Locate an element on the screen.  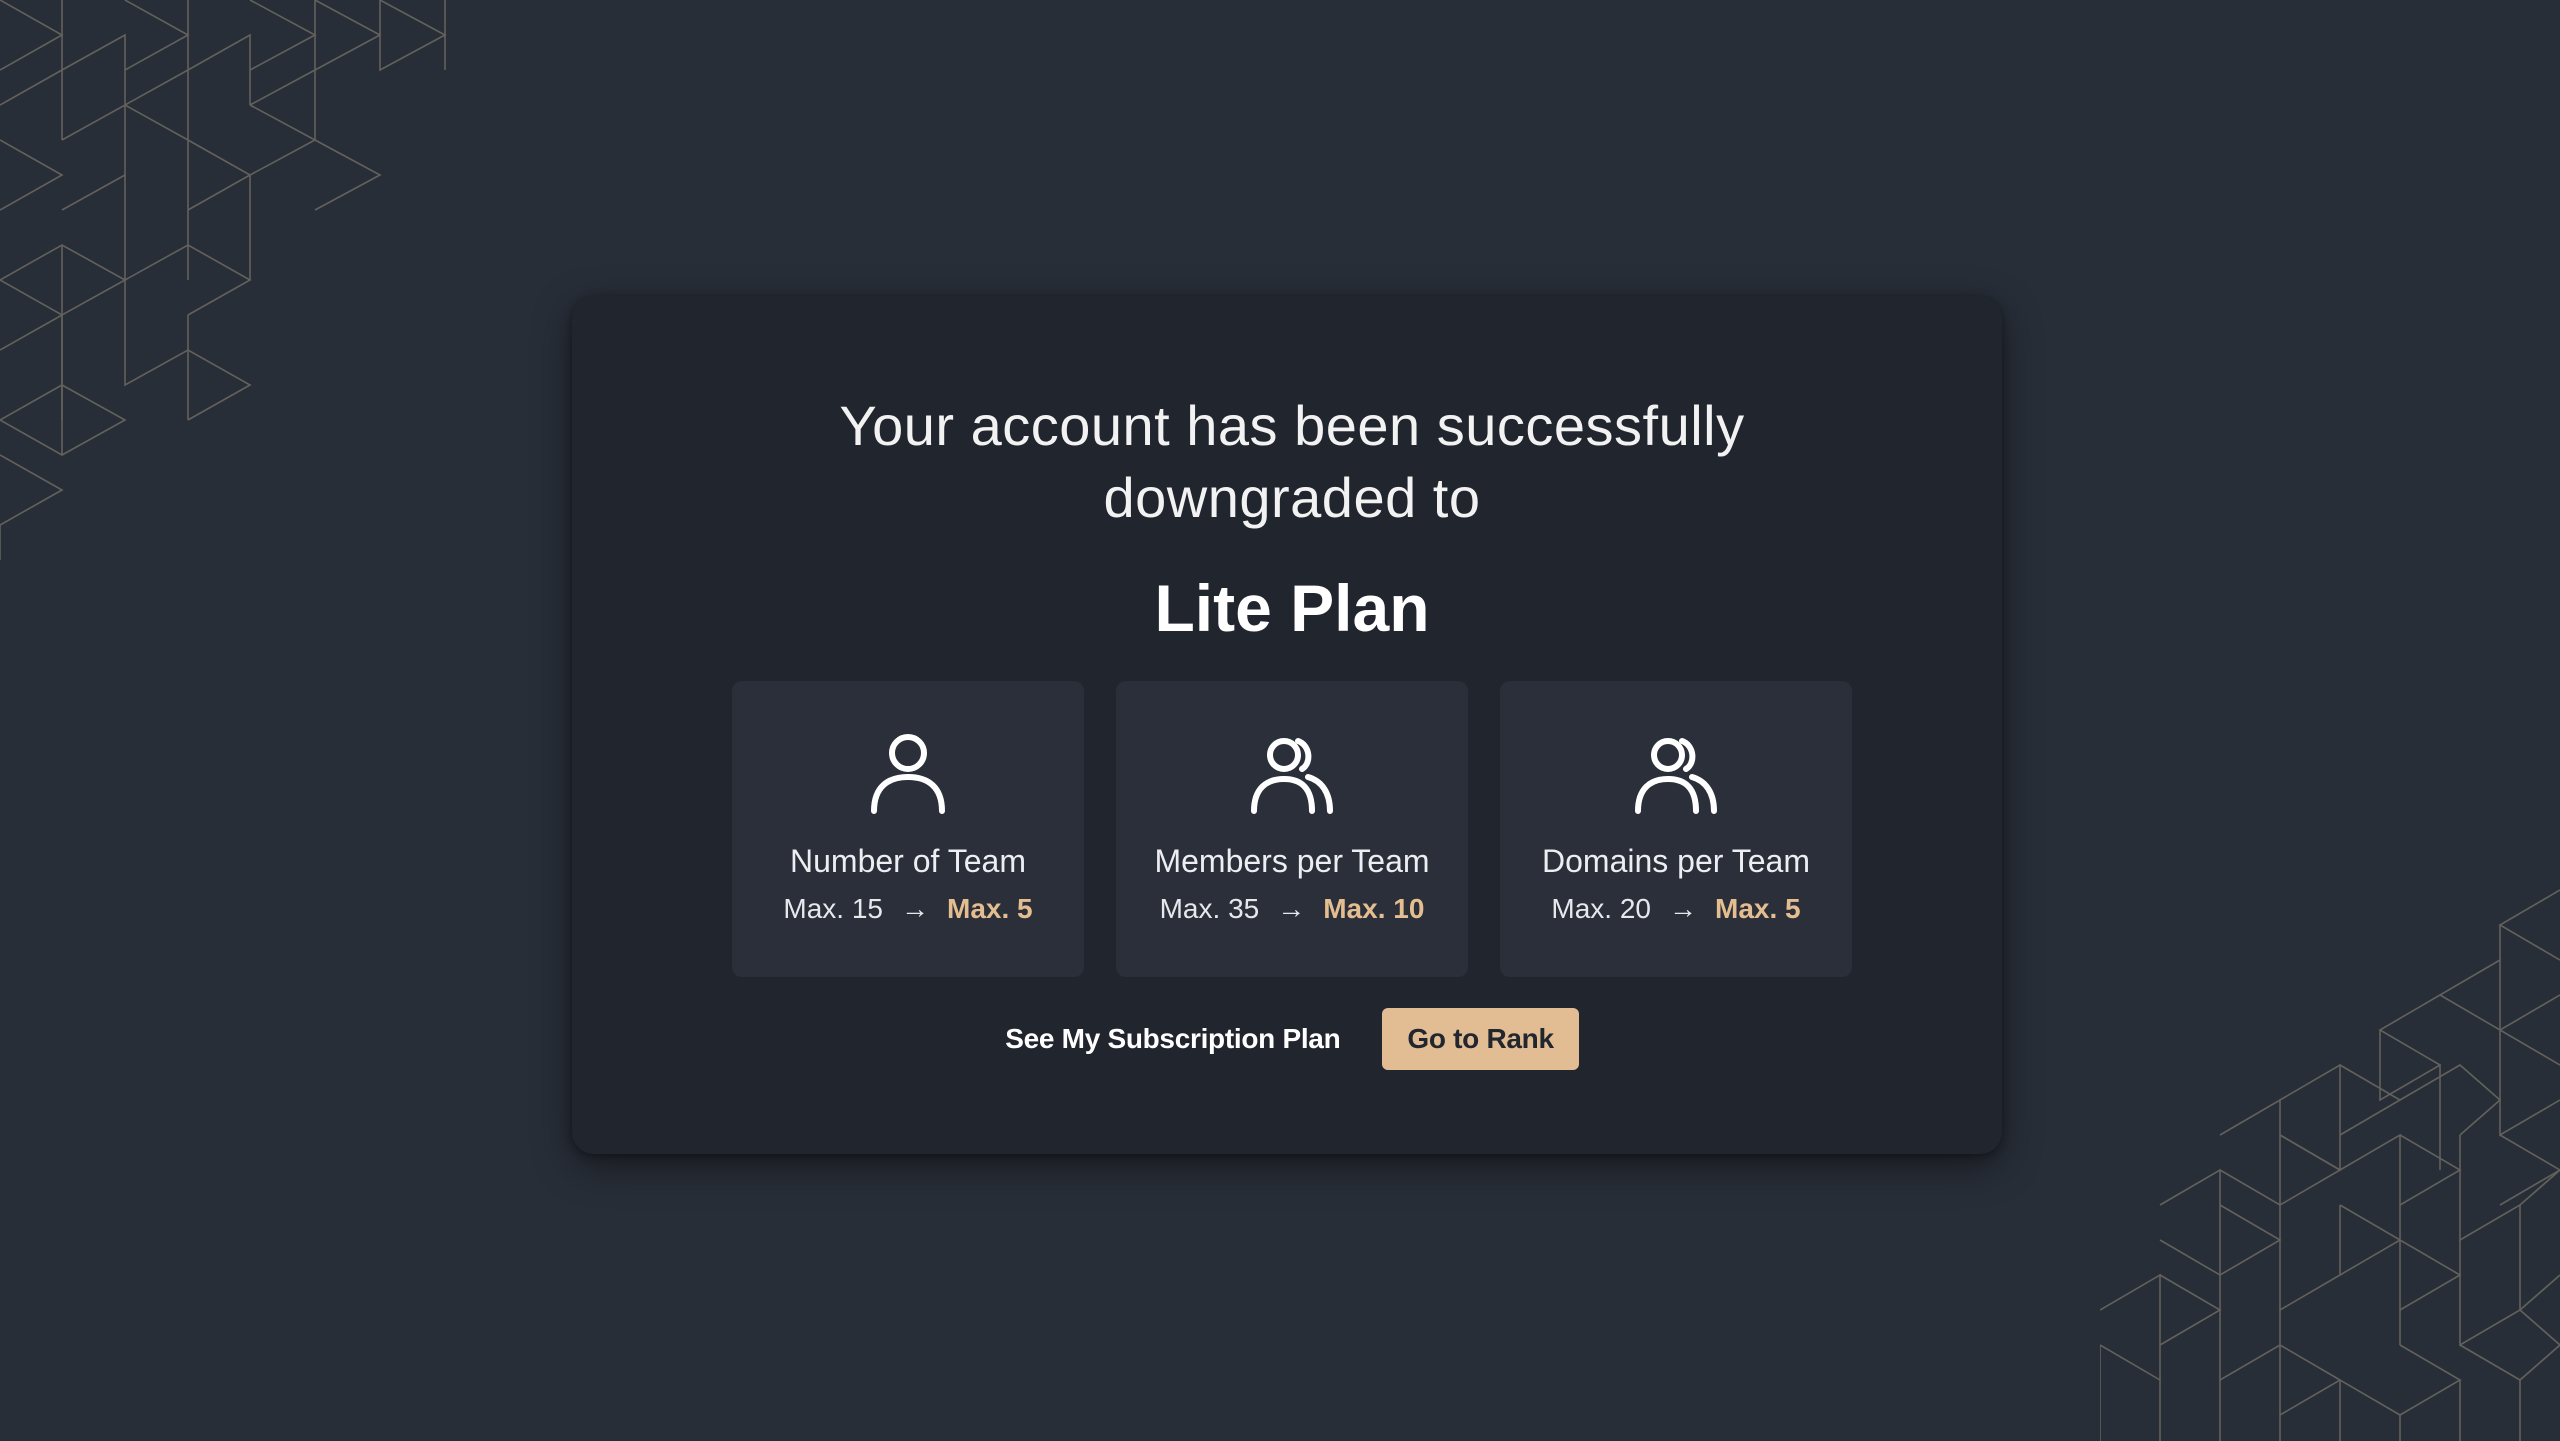
limit-tile-domains-per-team: Domains per Team Max. 20 → Max. 5 is located at coordinates (1676, 829).